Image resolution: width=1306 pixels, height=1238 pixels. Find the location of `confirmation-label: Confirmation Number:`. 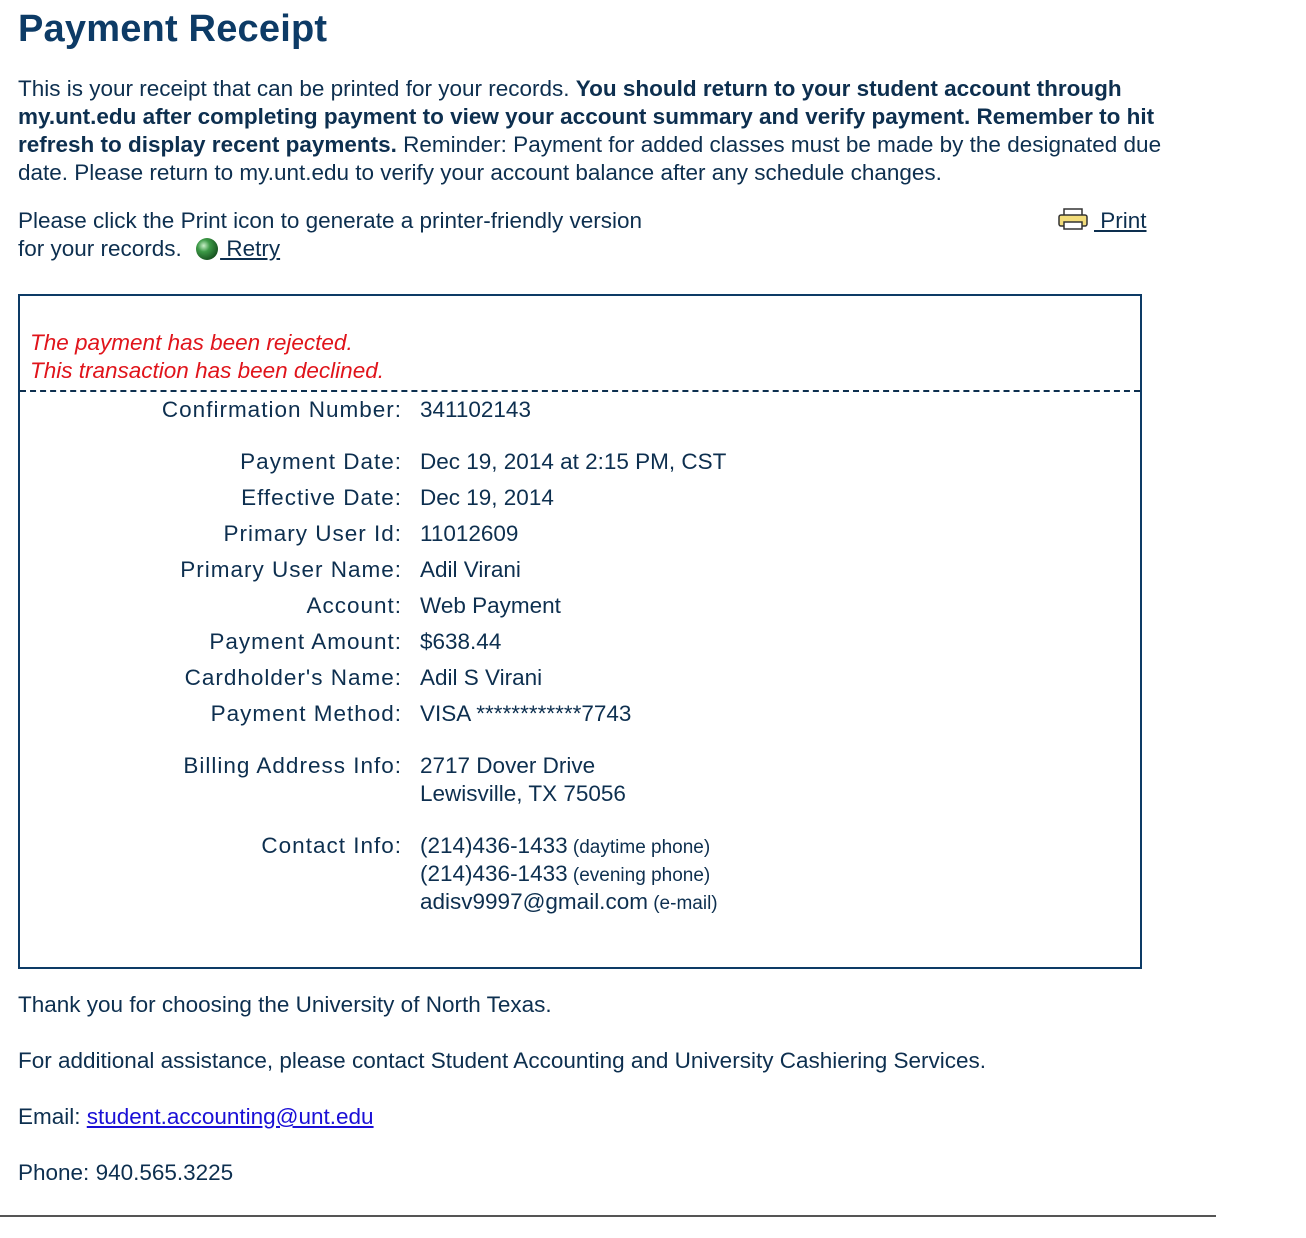

confirmation-label: Confirmation Number: is located at coordinates (281, 409).